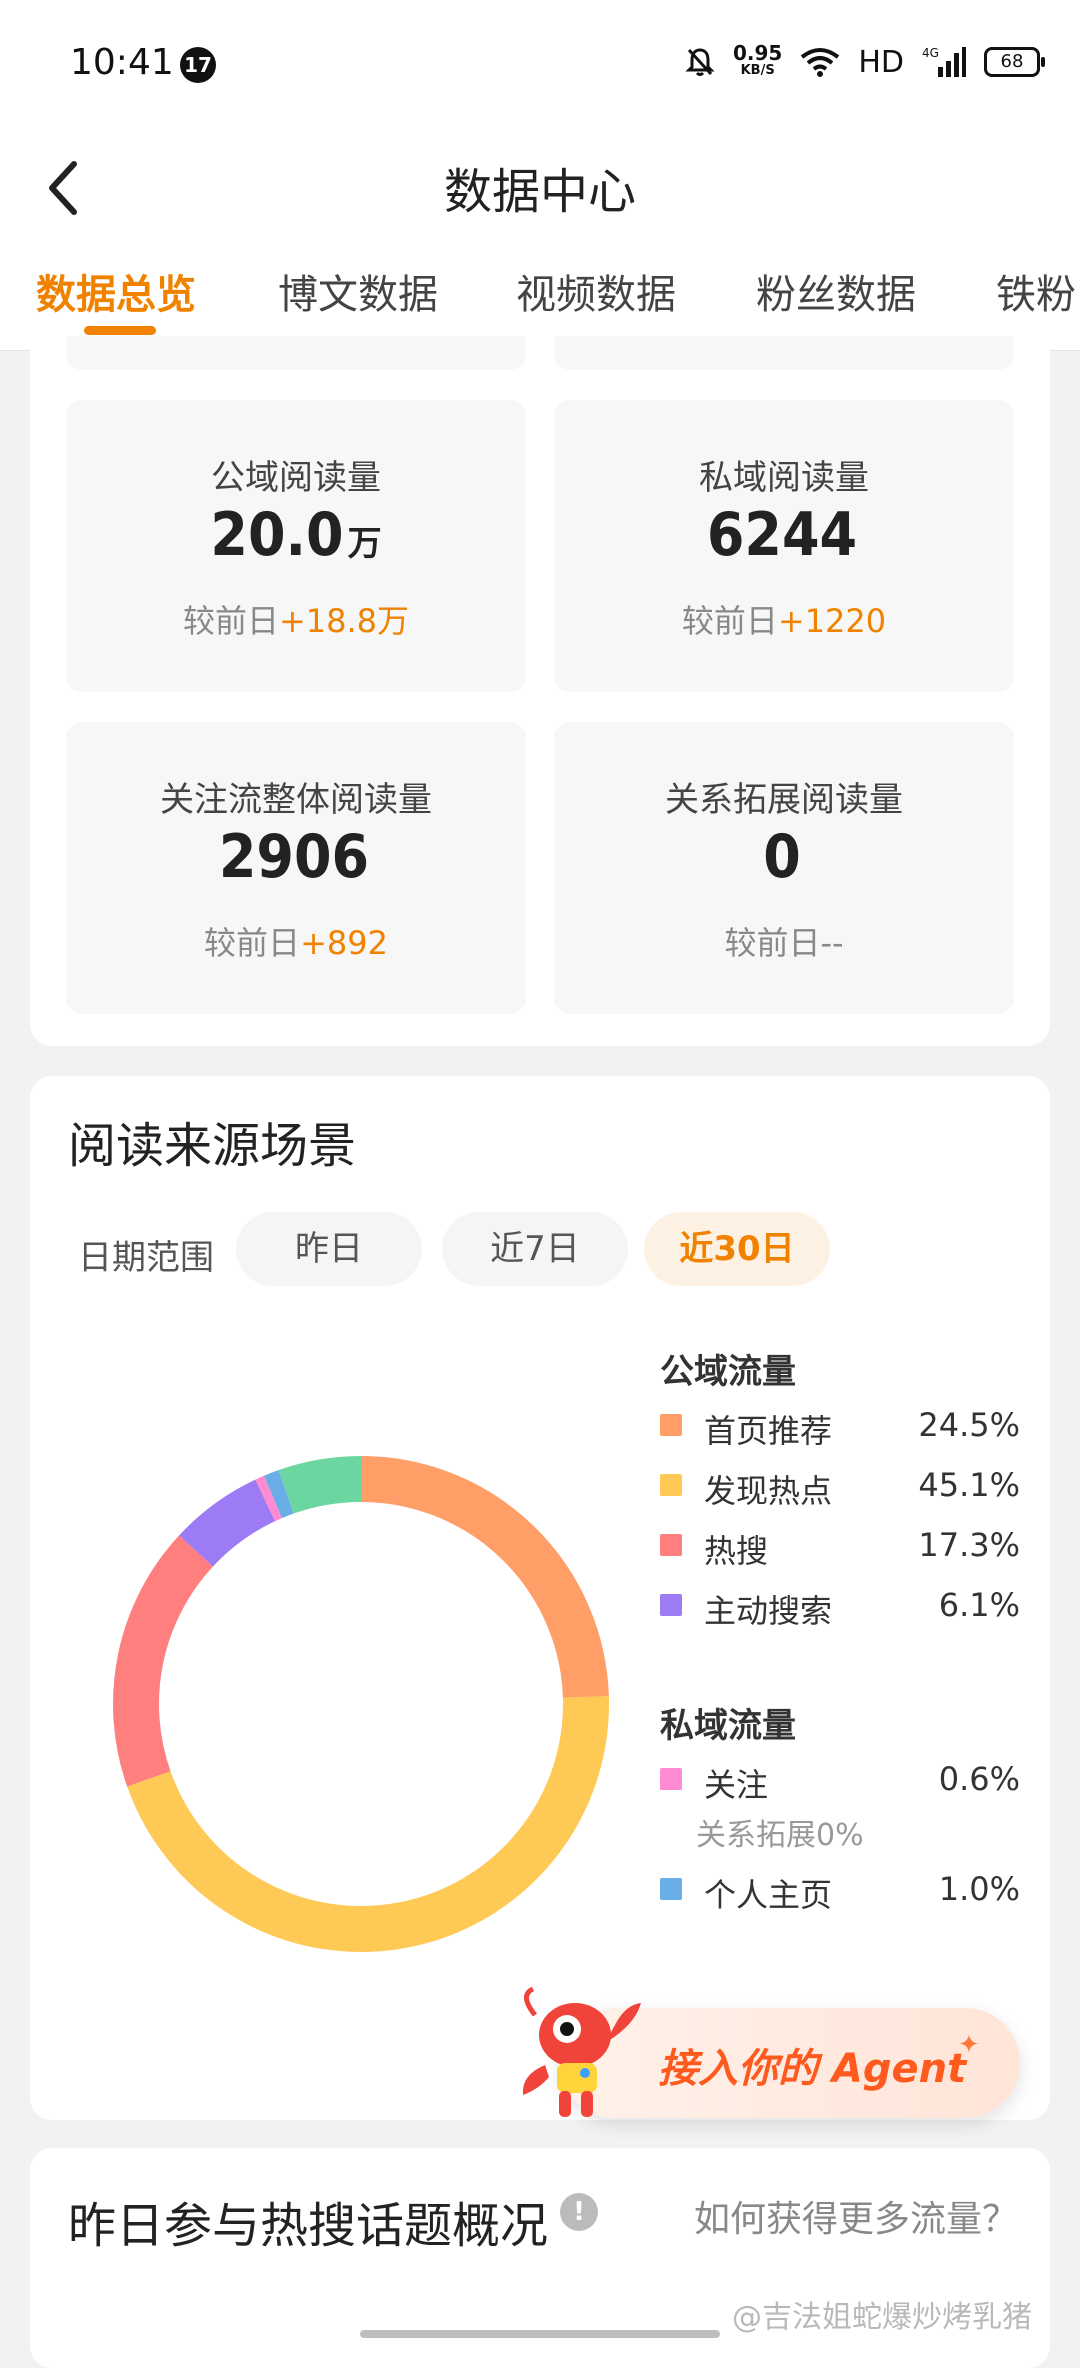 The image size is (1080, 2368). Describe the element at coordinates (296, 621) in the screenshot. I see `stat-compare: 较前日+18.8万` at that location.